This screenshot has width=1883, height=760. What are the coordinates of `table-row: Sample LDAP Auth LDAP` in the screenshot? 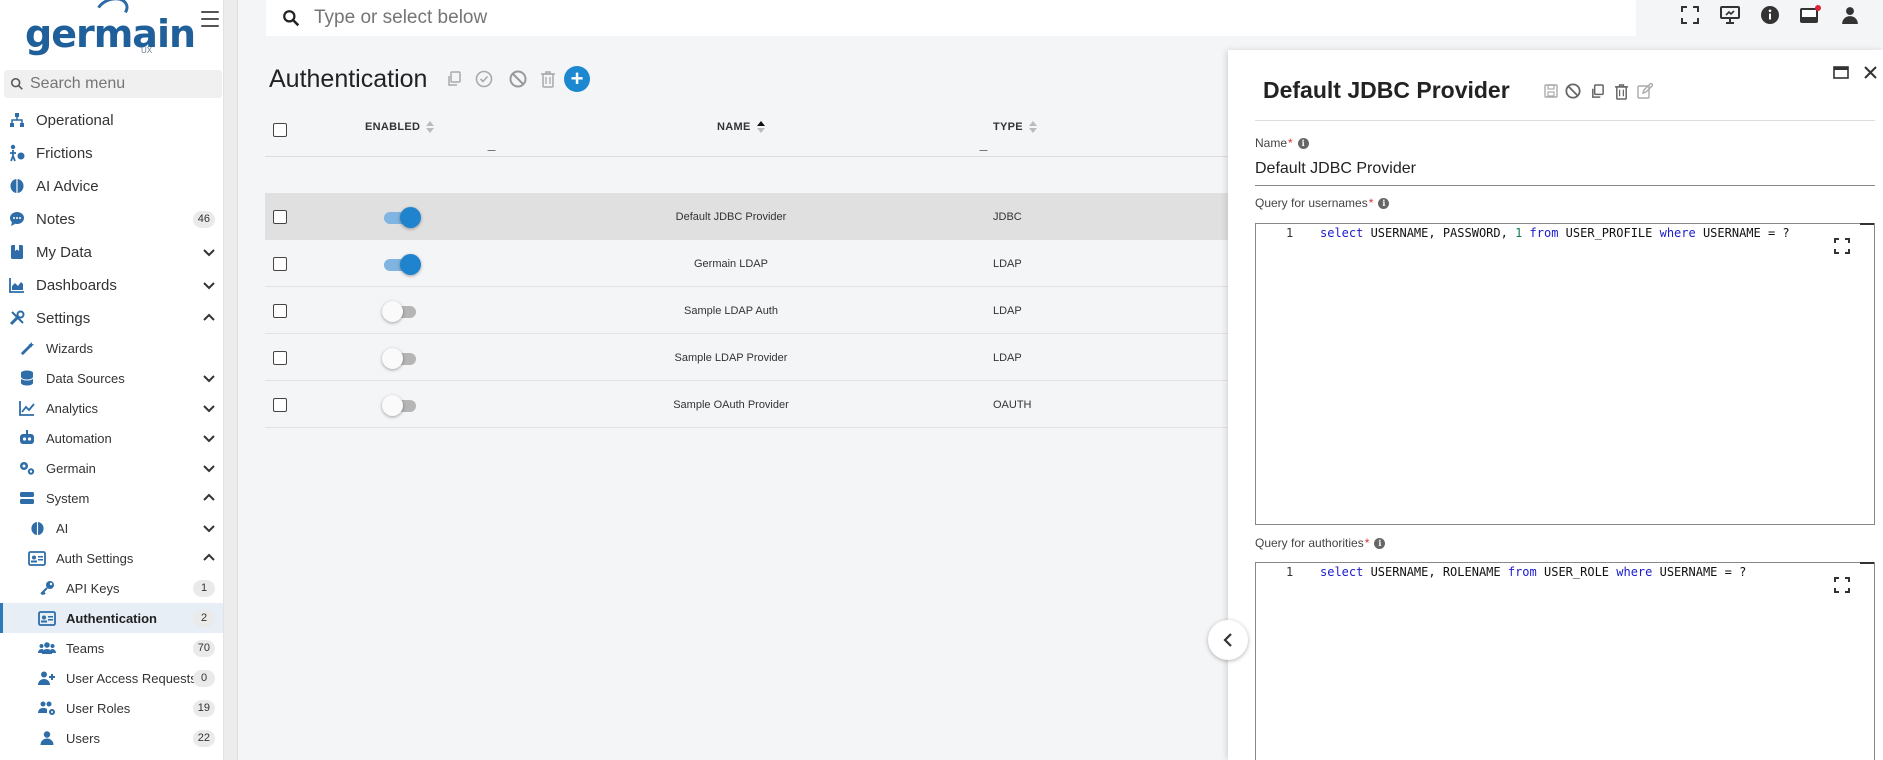 It's located at (746, 310).